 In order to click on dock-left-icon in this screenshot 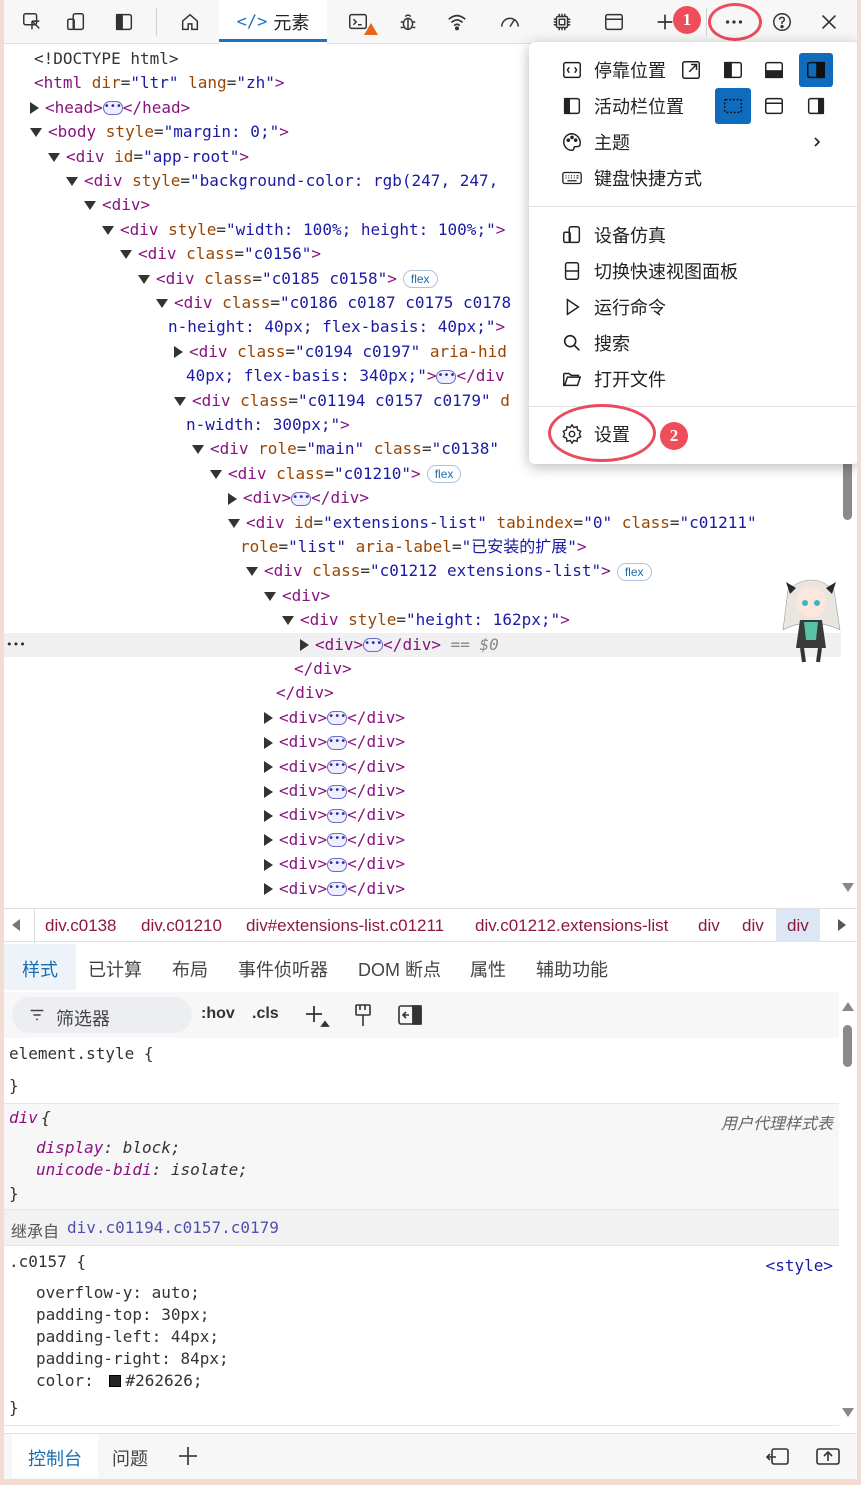, I will do `click(733, 70)`.